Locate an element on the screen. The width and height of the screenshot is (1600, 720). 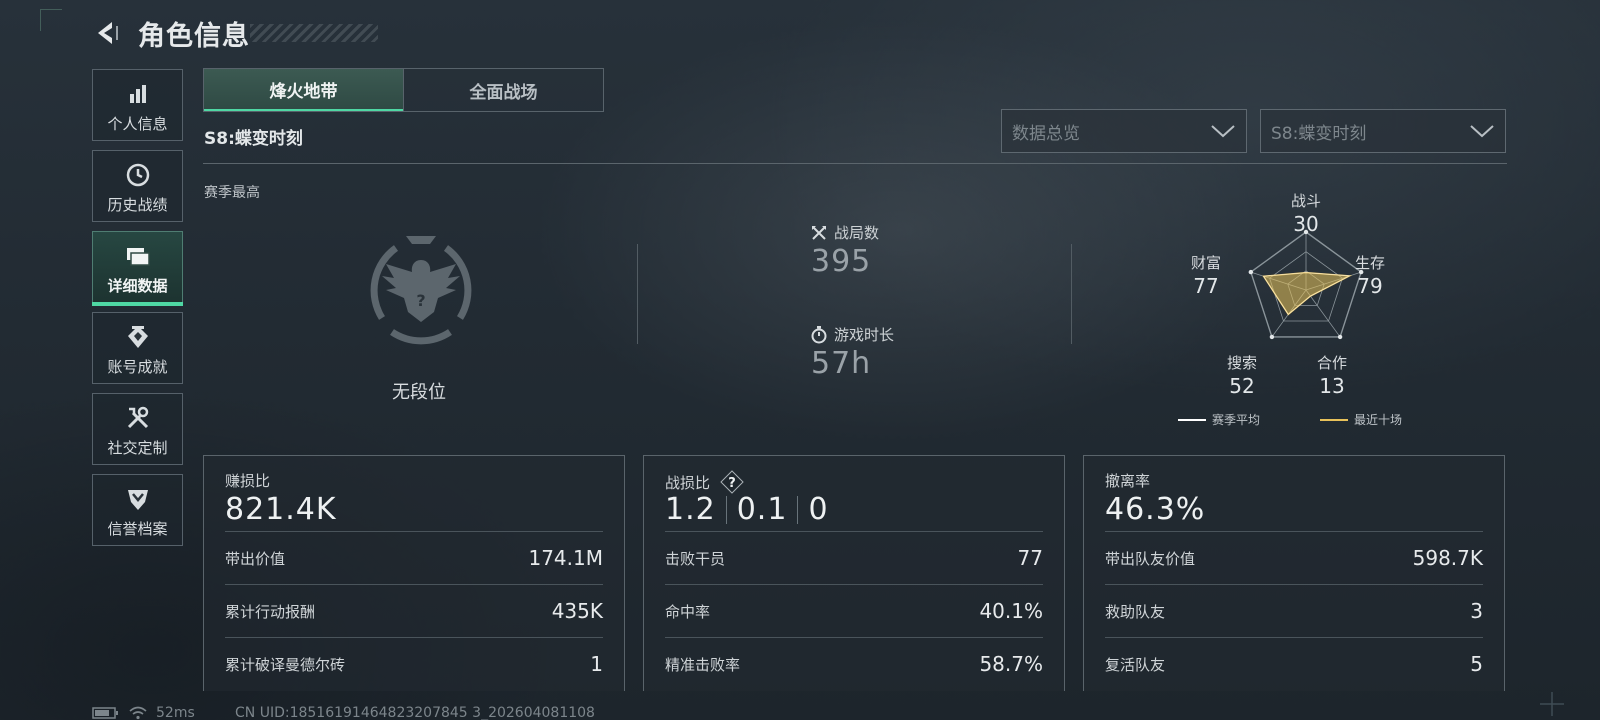
chevron-down-icon is located at coordinates (1482, 131).